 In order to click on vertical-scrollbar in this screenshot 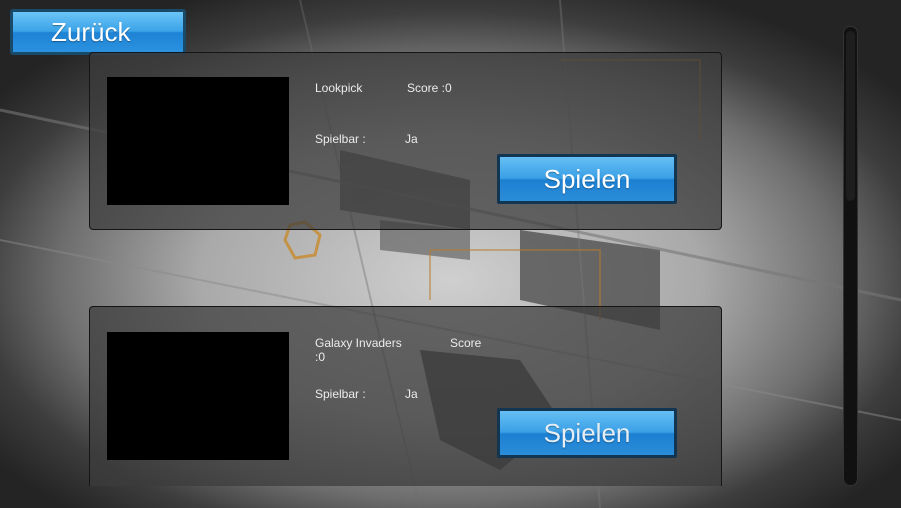, I will do `click(850, 256)`.